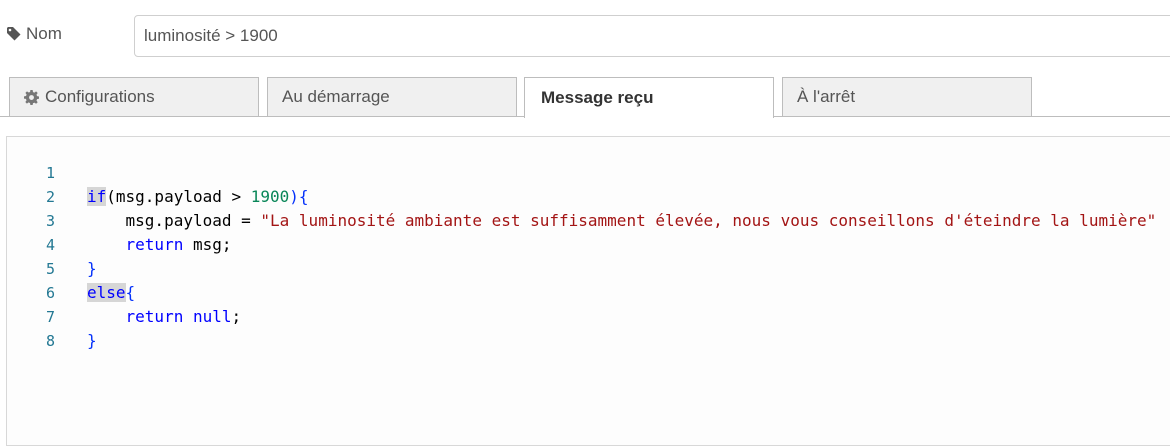 The width and height of the screenshot is (1170, 446). I want to click on tab-configurations-label: Configurations, so click(100, 96).